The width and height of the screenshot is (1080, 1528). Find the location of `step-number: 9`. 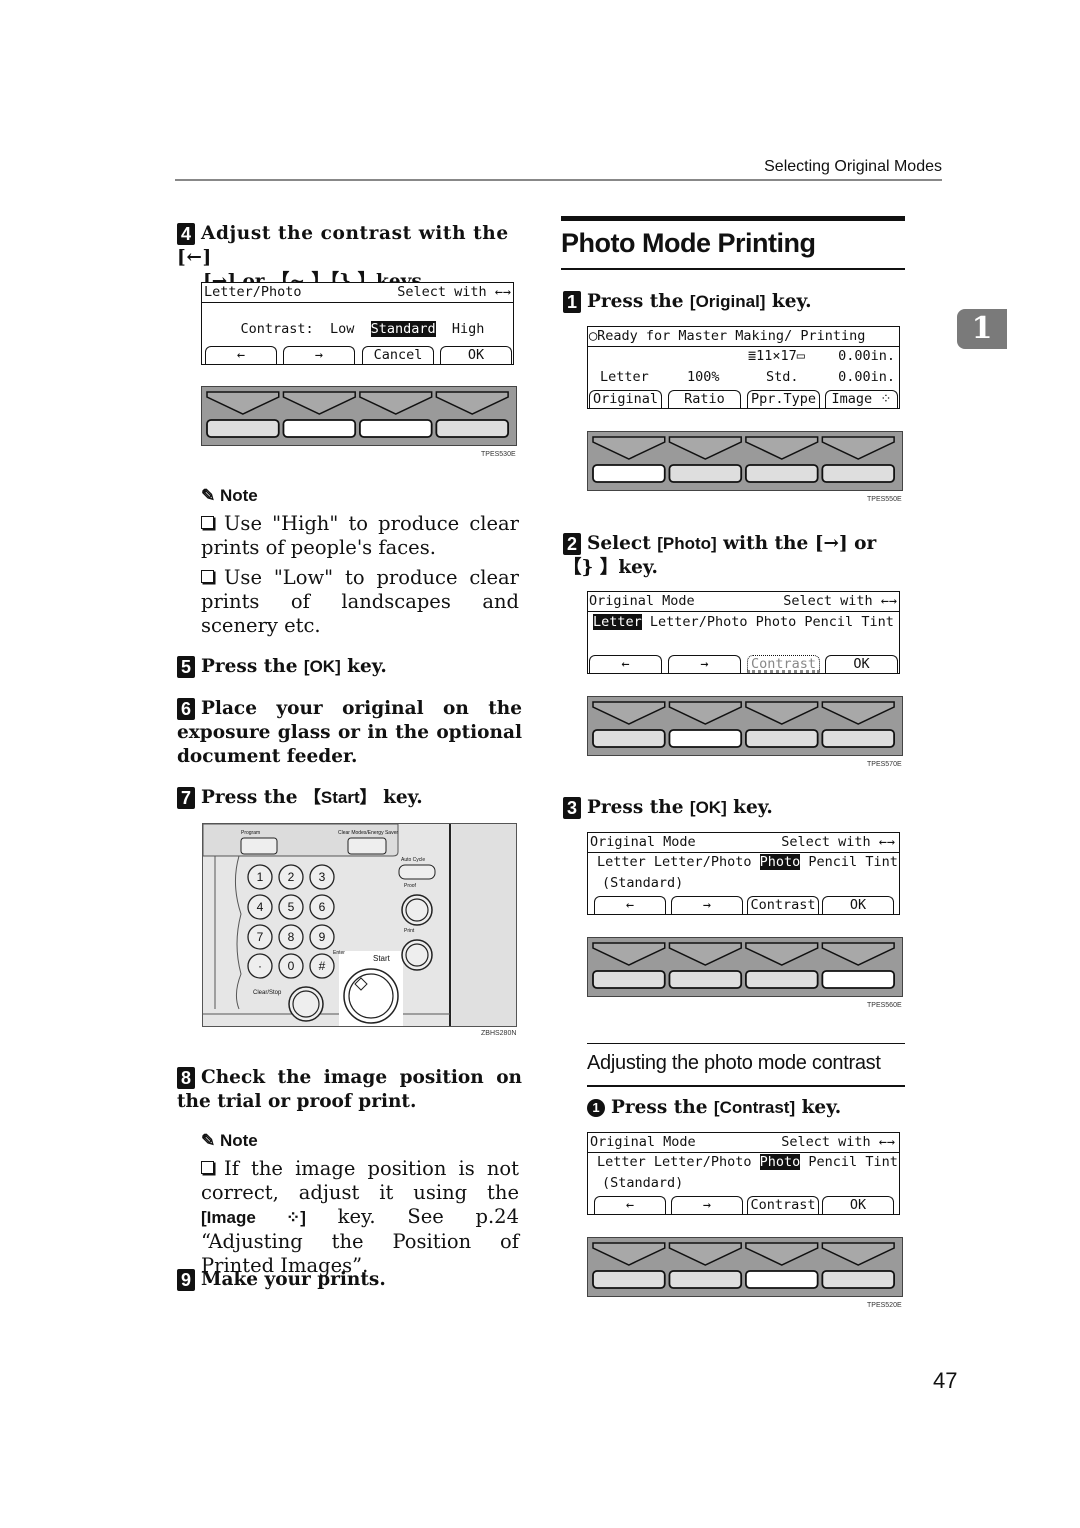

step-number: 9 is located at coordinates (186, 1280).